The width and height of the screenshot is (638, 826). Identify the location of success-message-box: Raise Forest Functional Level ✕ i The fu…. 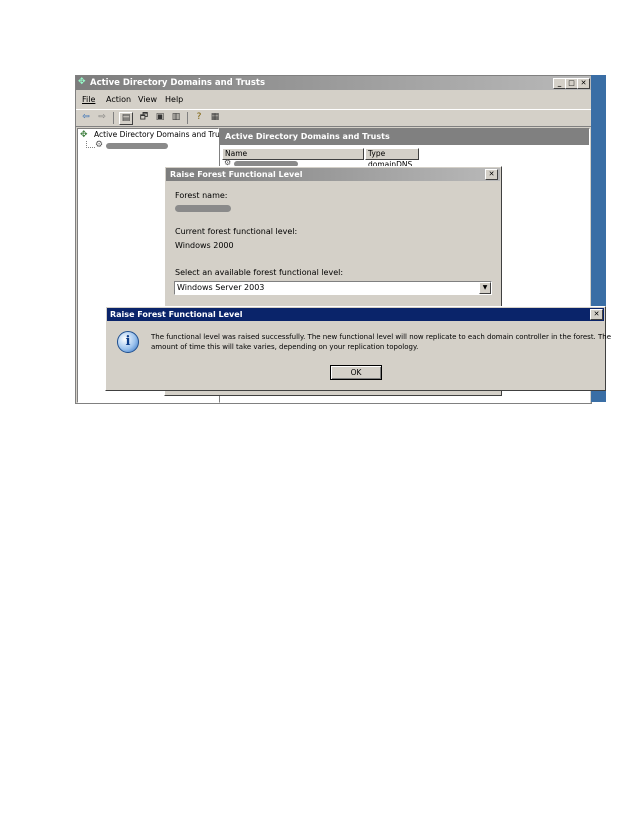
(358, 348).